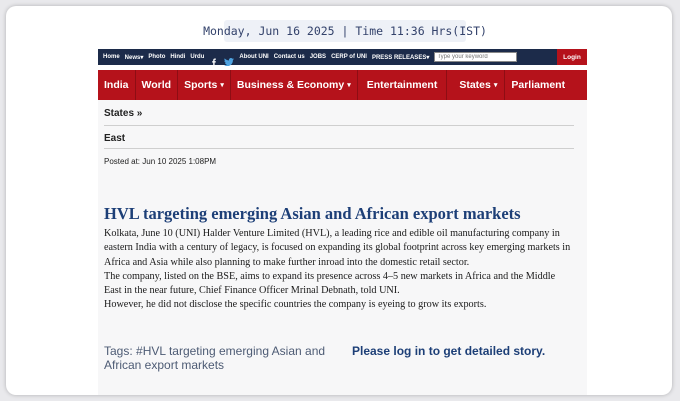 The height and width of the screenshot is (401, 680). What do you see at coordinates (214, 59) in the screenshot?
I see `facebook-icon` at bounding box center [214, 59].